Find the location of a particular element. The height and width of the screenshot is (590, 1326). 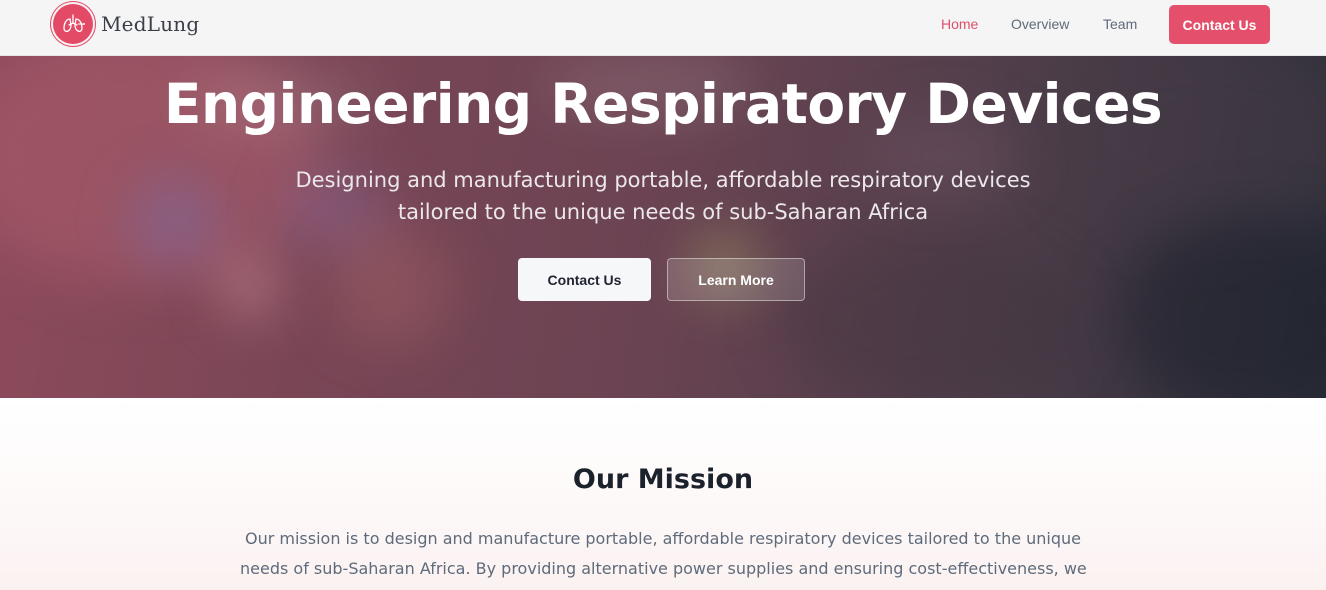

learn-more-button: Learn More is located at coordinates (736, 279).